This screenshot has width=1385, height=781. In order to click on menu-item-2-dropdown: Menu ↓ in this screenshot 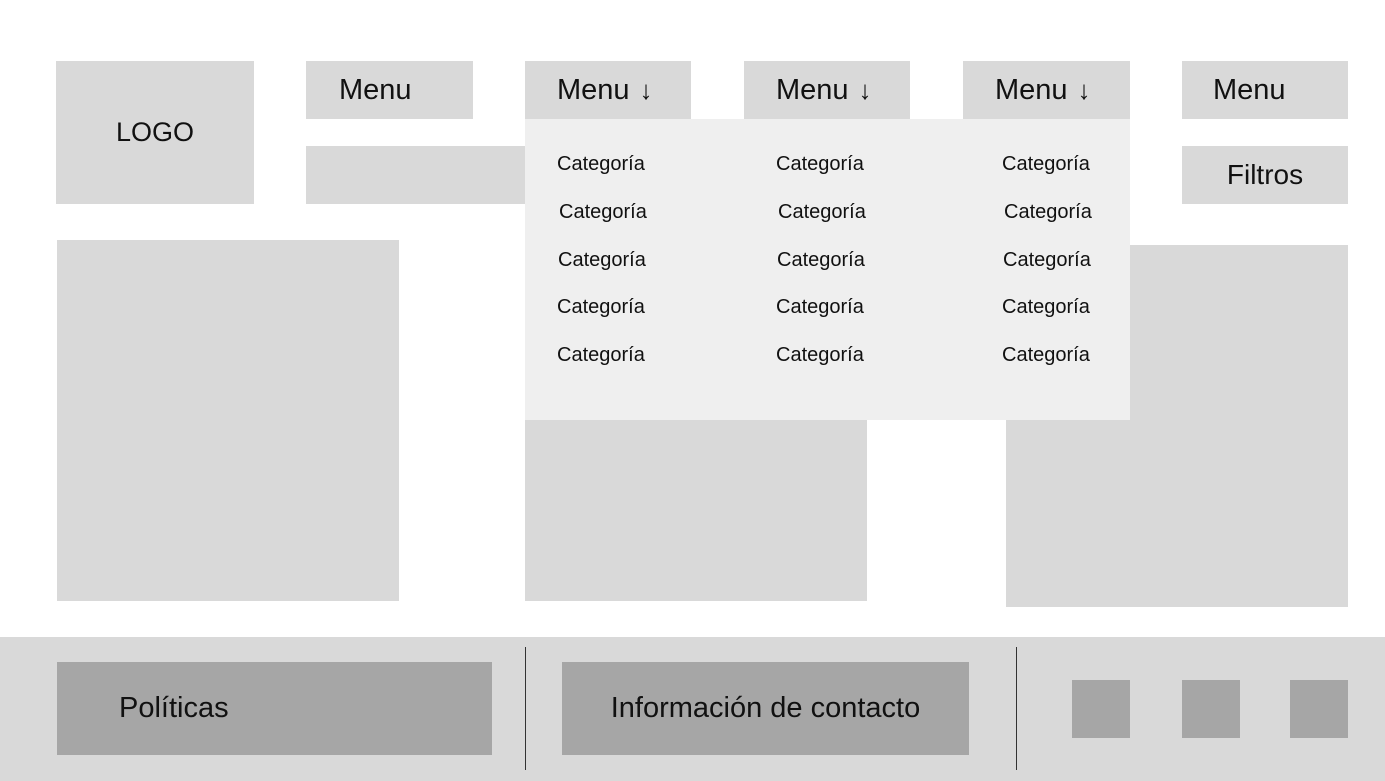, I will do `click(608, 90)`.